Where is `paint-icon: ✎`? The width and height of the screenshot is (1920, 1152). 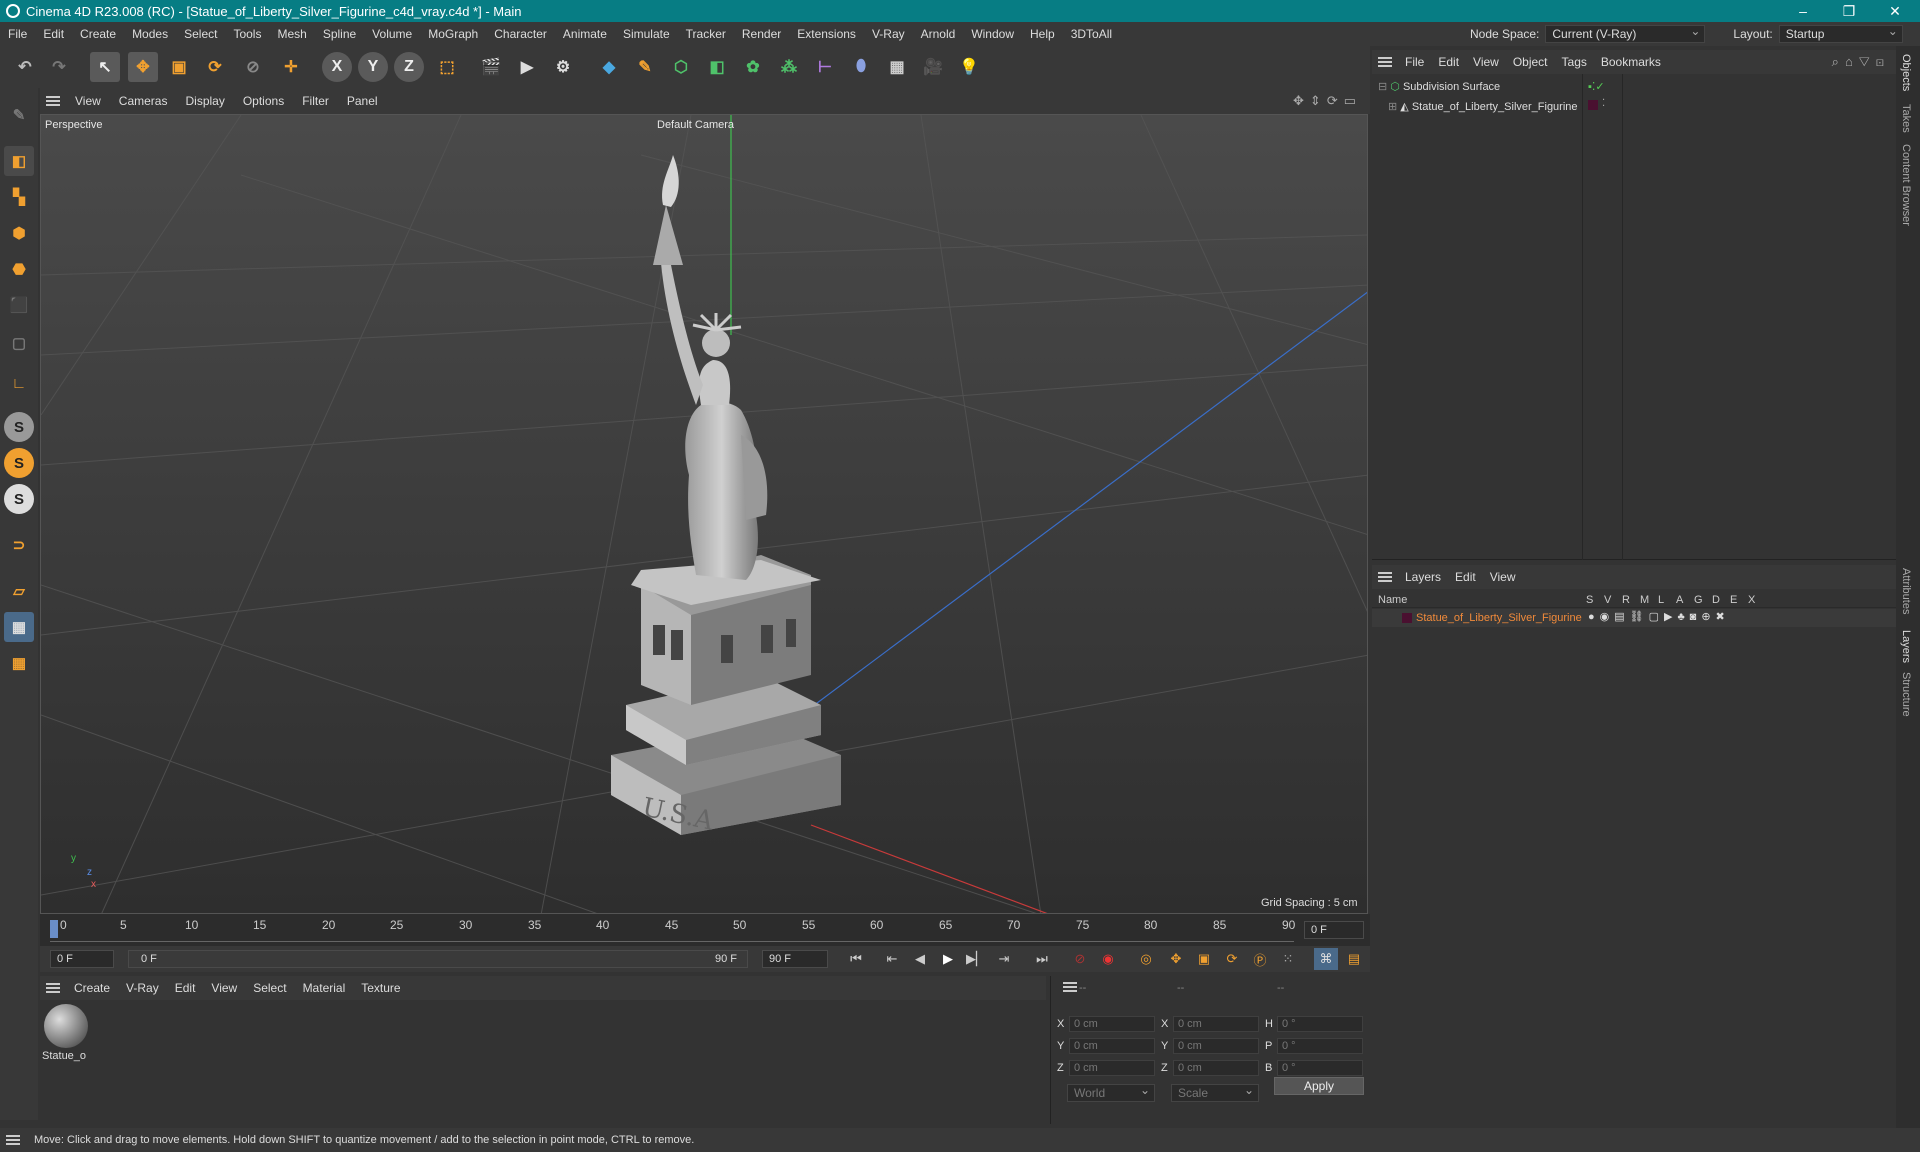 paint-icon: ✎ is located at coordinates (19, 115).